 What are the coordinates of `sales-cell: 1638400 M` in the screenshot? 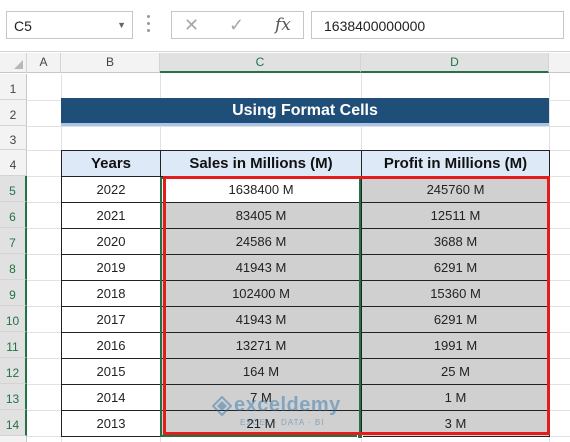 It's located at (261, 189).